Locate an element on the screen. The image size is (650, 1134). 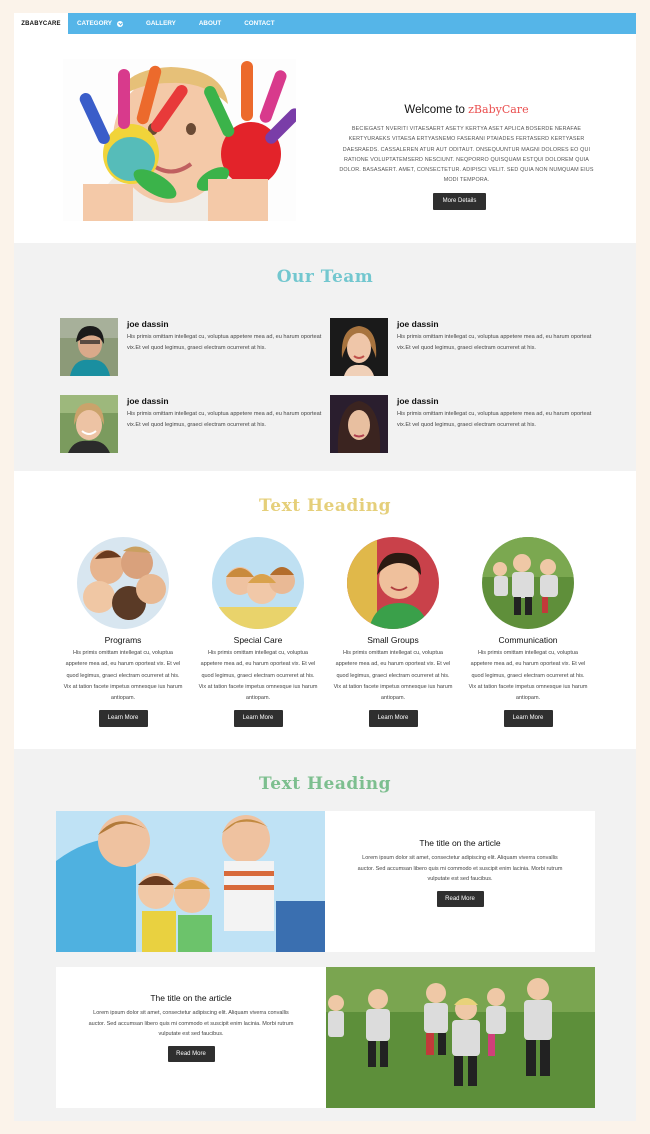
hero-title: Welcome to zBabyCare is located at coordinates (466, 109).